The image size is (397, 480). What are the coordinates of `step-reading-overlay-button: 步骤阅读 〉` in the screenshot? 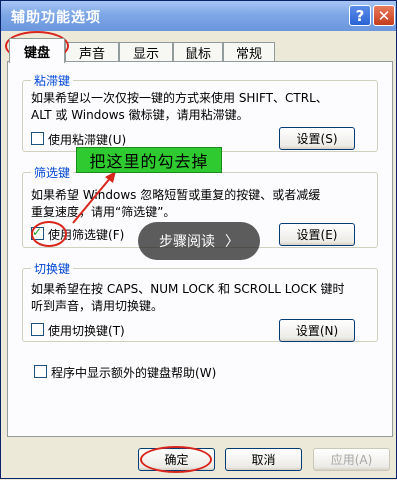 It's located at (199, 241).